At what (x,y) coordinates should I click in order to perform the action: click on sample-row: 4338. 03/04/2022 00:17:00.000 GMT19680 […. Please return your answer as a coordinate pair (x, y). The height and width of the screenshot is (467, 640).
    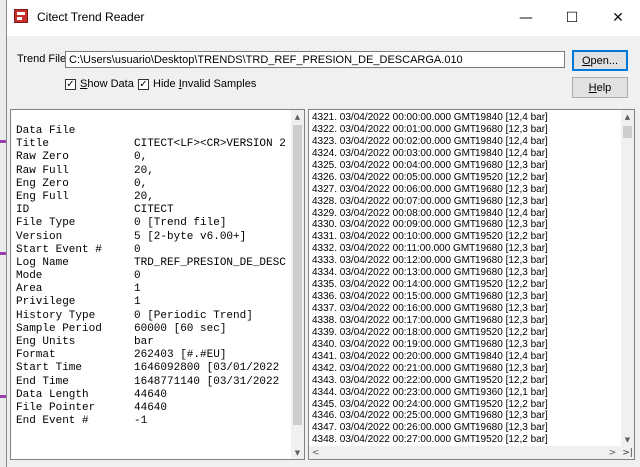
    Looking at the image, I should click on (430, 321).